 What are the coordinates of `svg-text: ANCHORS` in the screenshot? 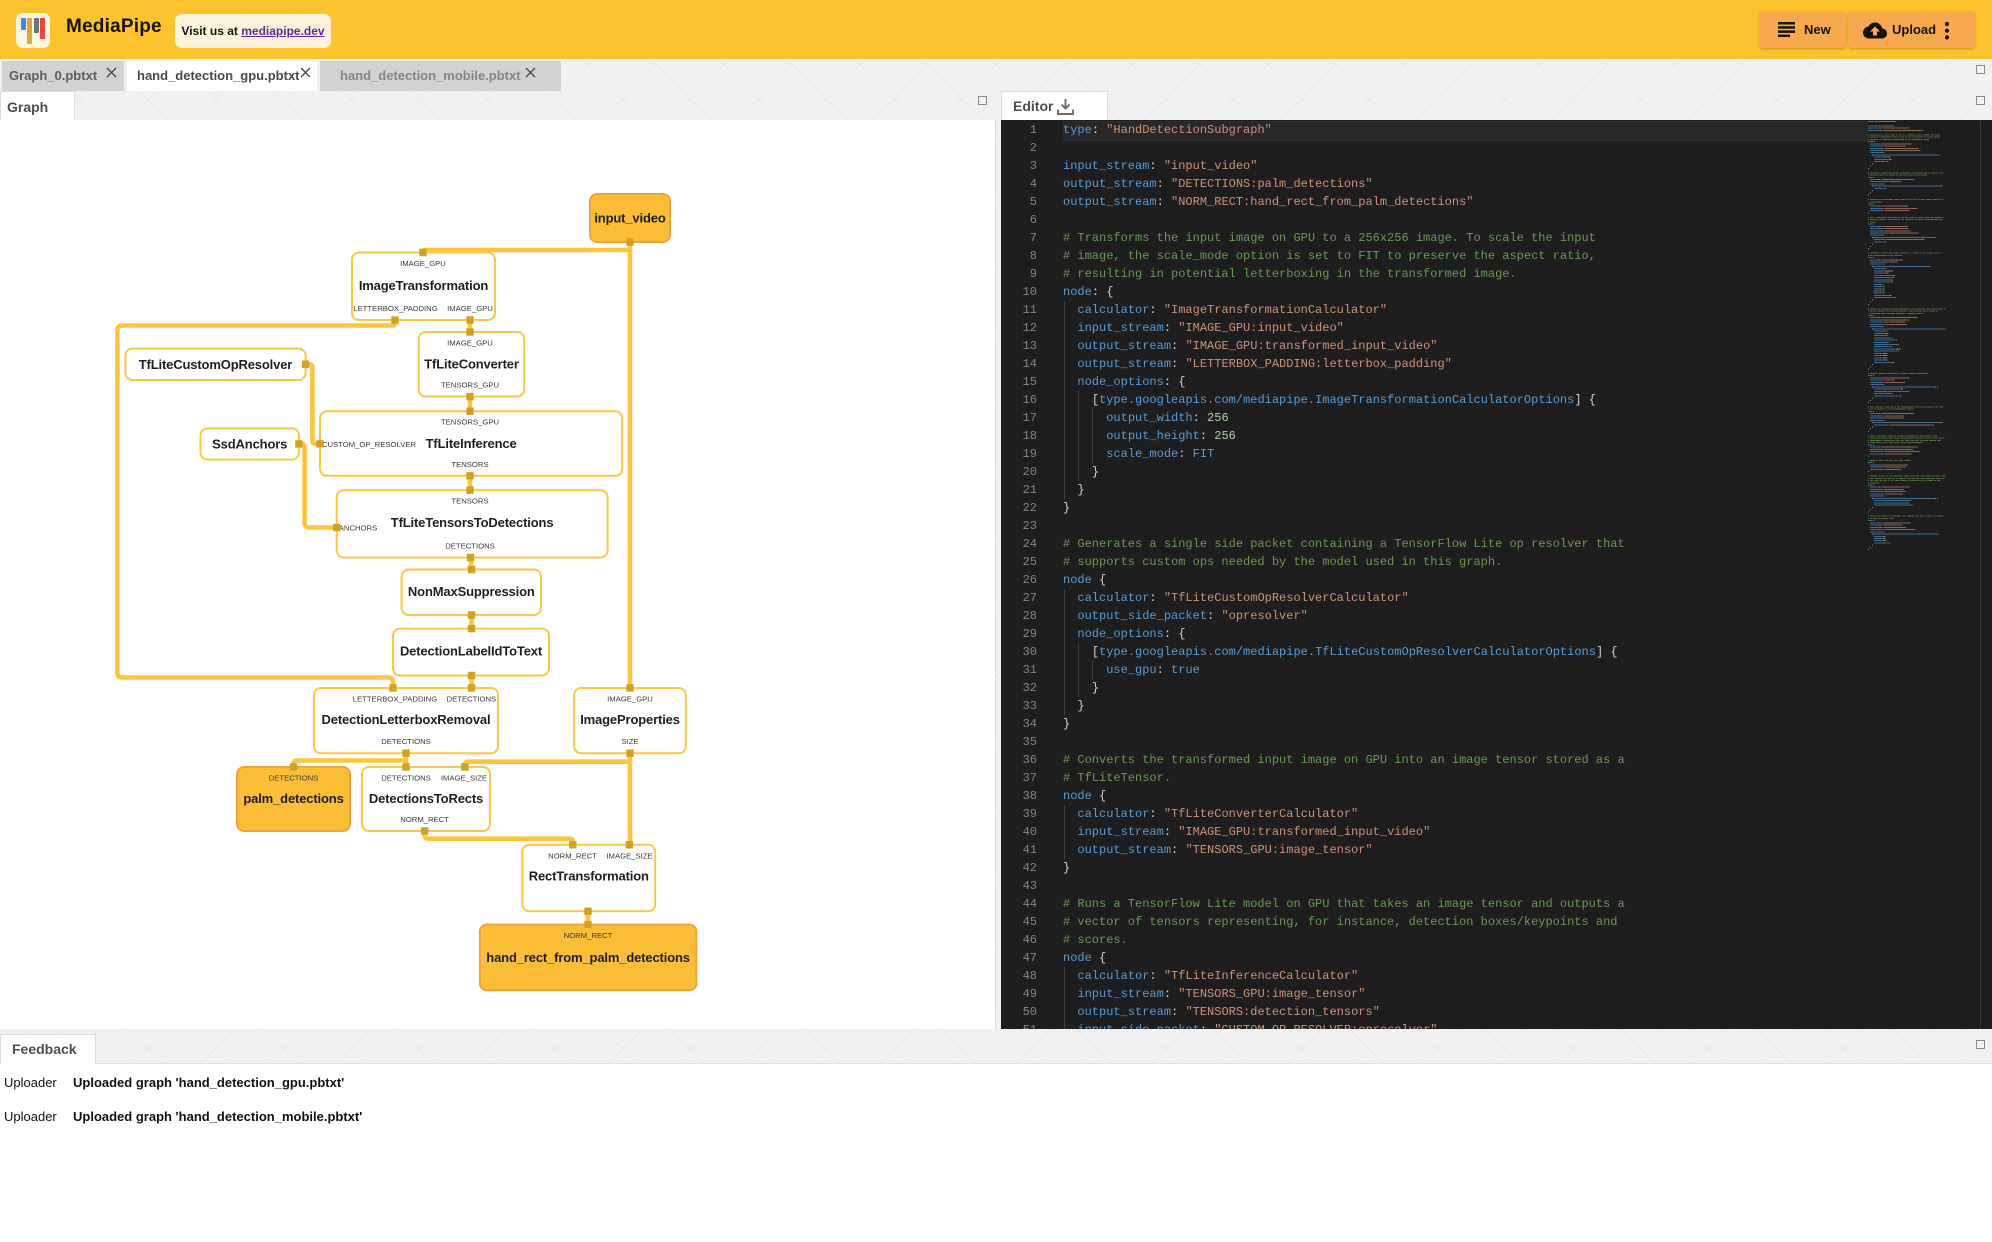 It's located at (358, 528).